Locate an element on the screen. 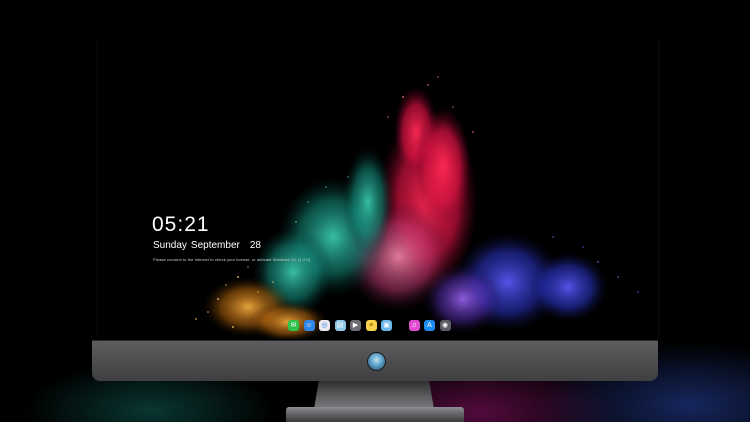 The image size is (750, 422). messages-glyph: ✉ is located at coordinates (293, 325).